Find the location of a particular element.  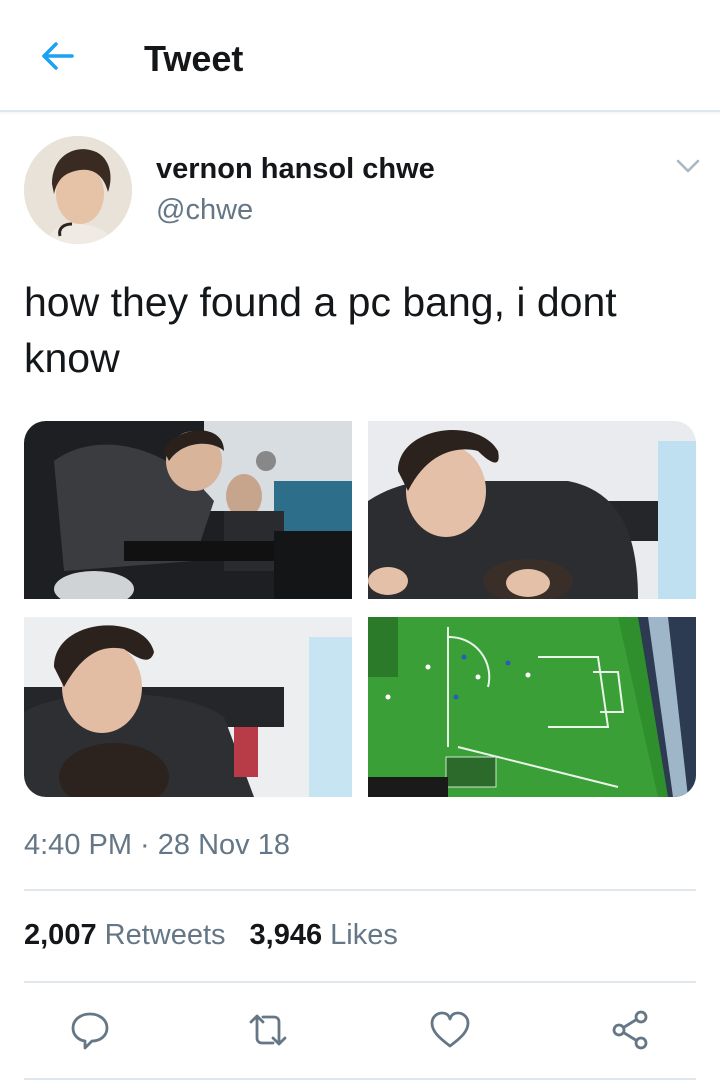

like-icon is located at coordinates (450, 1029).